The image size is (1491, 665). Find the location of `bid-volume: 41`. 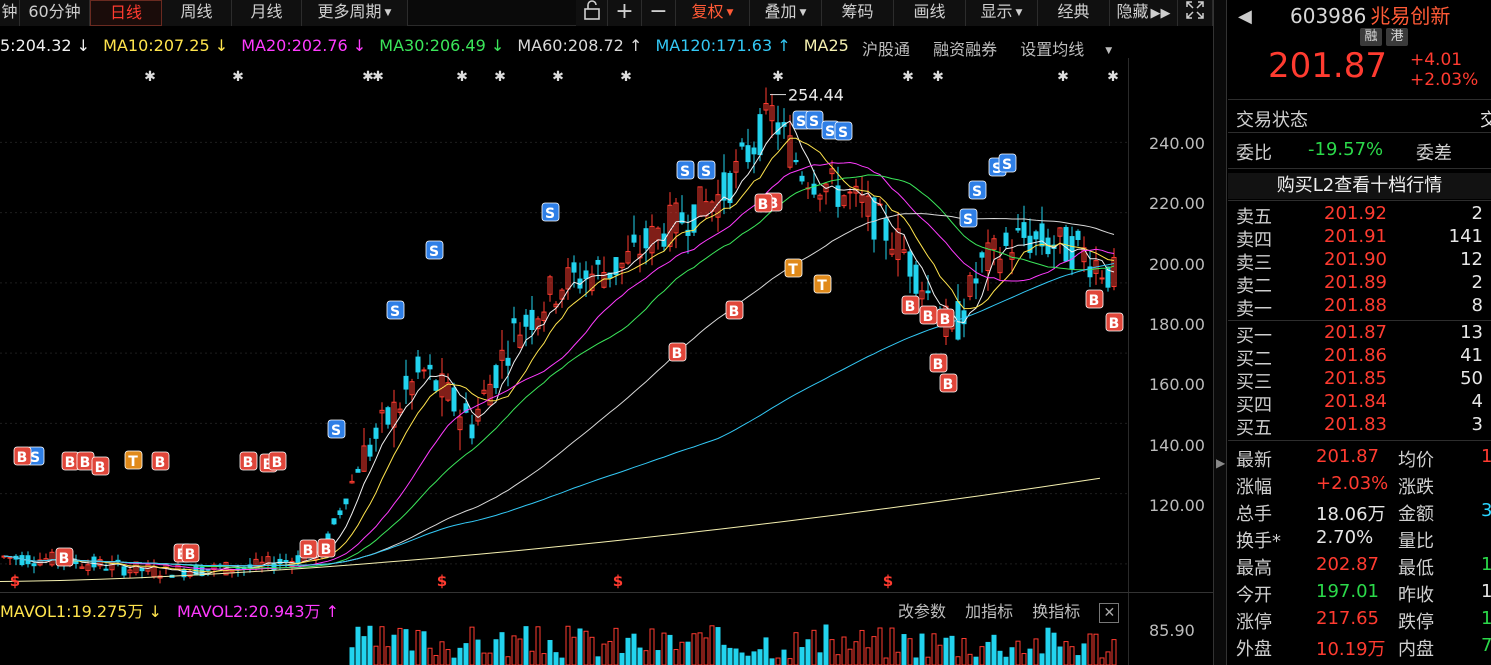

bid-volume: 41 is located at coordinates (1471, 355).